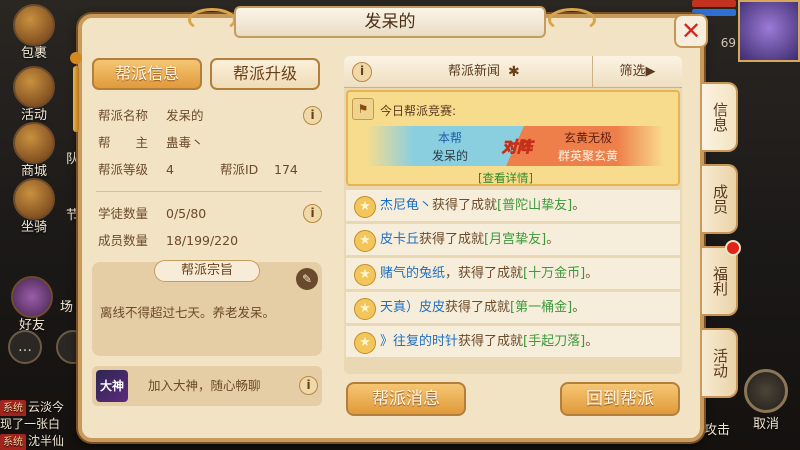 This screenshot has width=800, height=450. What do you see at coordinates (239, 169) in the screenshot?
I see `guild-id-key: 帮派ID` at bounding box center [239, 169].